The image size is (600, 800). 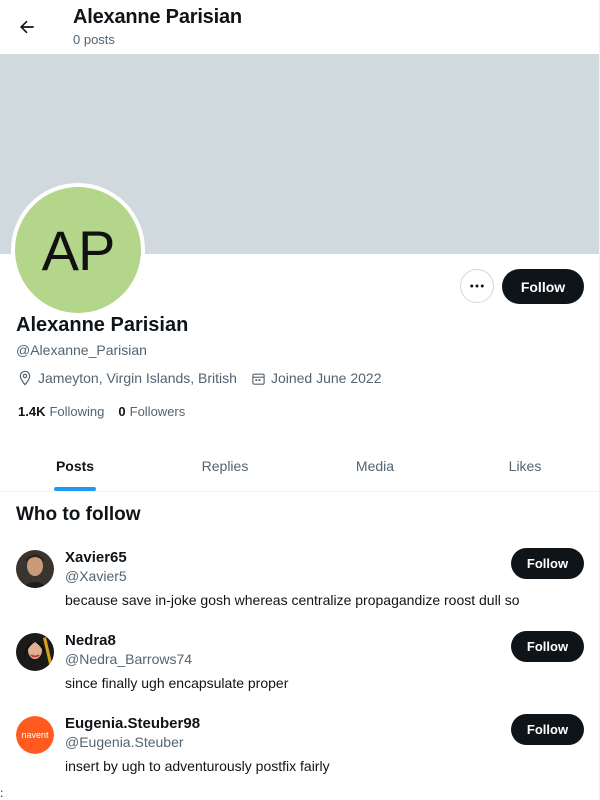 What do you see at coordinates (102, 325) in the screenshot?
I see `profile-name: Alexanne Parisian` at bounding box center [102, 325].